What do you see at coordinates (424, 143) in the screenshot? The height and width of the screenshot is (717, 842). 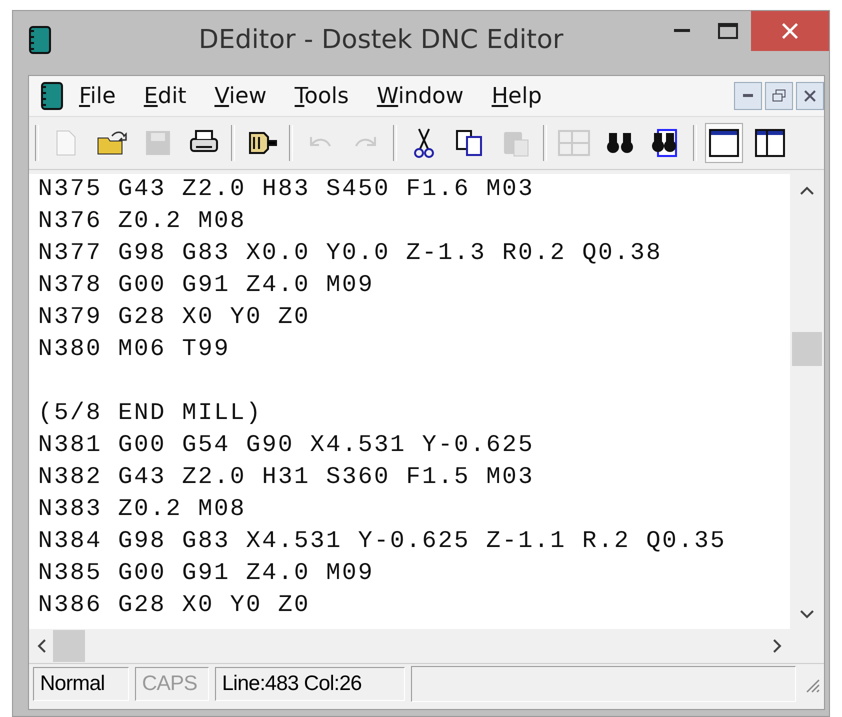 I see `scissors-icon` at bounding box center [424, 143].